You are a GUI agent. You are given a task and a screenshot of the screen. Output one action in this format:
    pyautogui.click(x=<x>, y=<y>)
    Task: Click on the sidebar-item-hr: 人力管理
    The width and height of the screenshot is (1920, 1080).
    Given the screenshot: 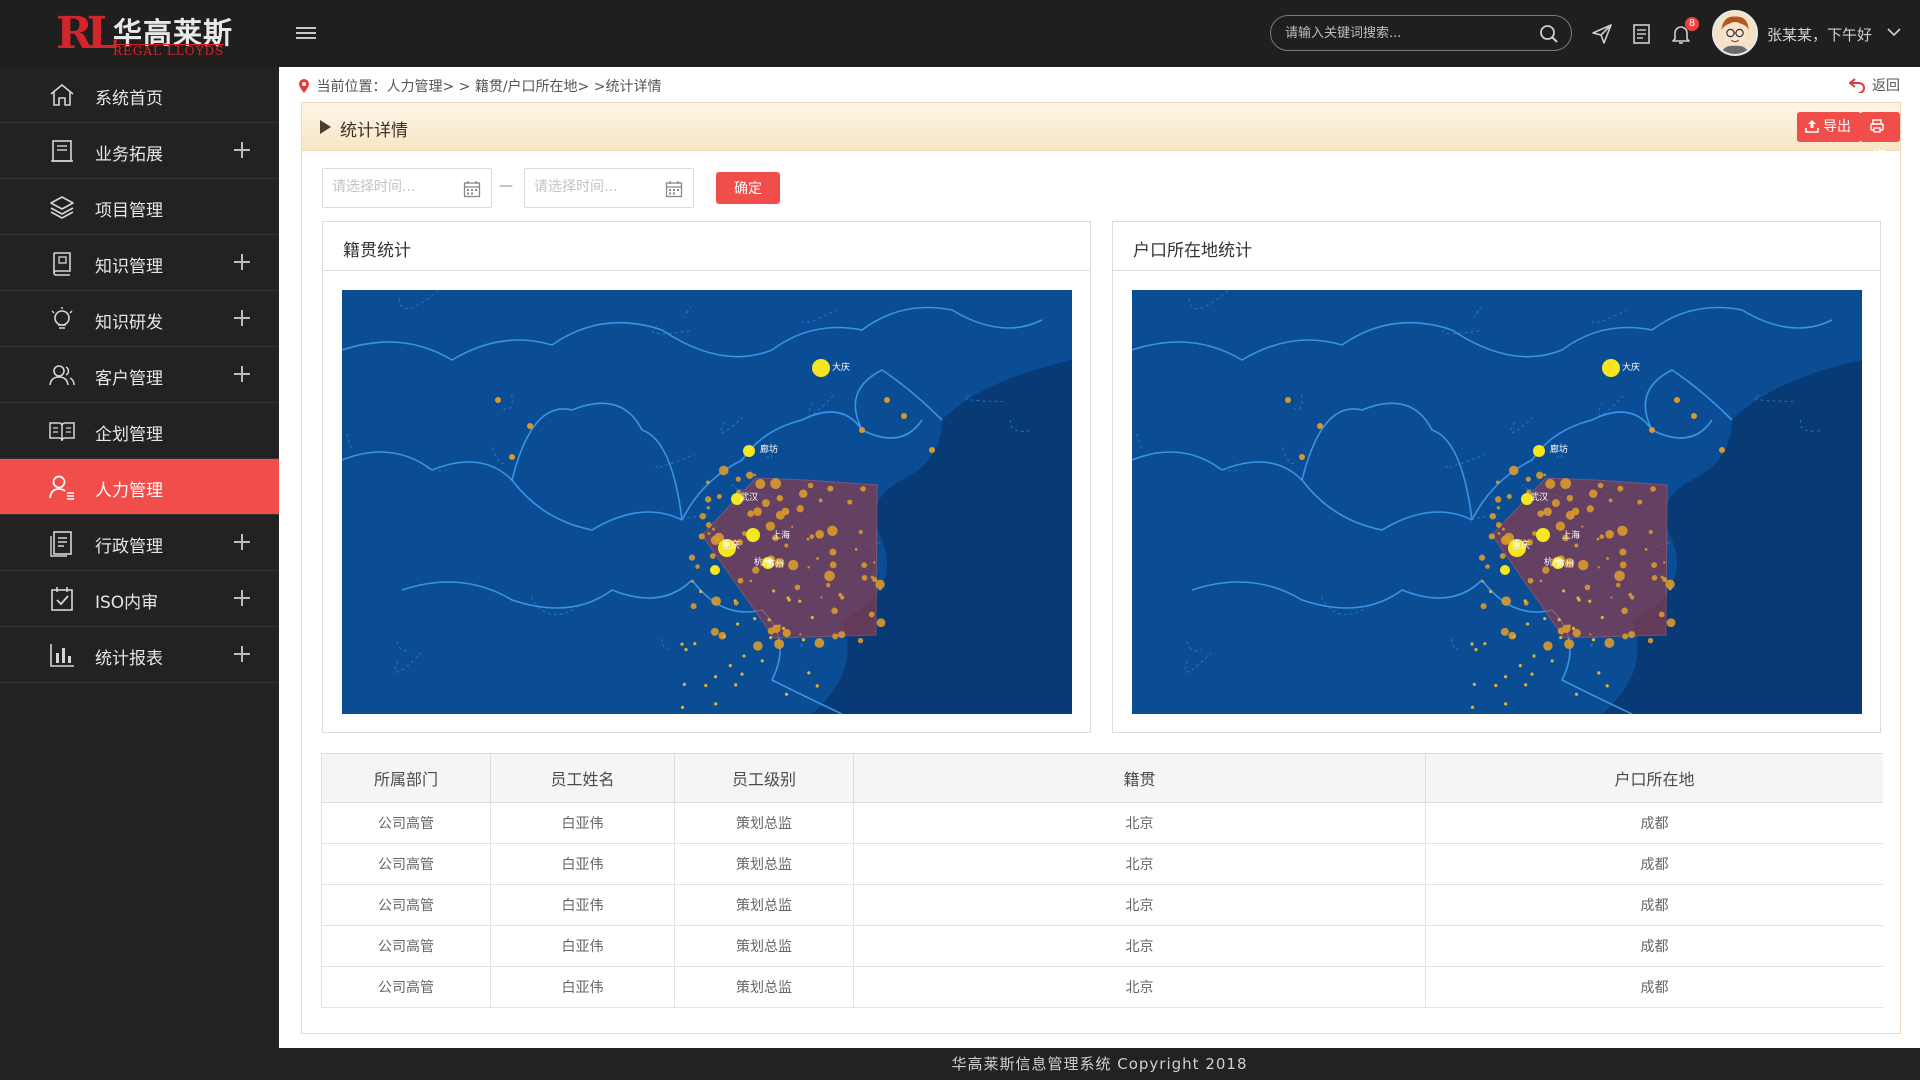 What is the action you would take?
    pyautogui.click(x=139, y=487)
    